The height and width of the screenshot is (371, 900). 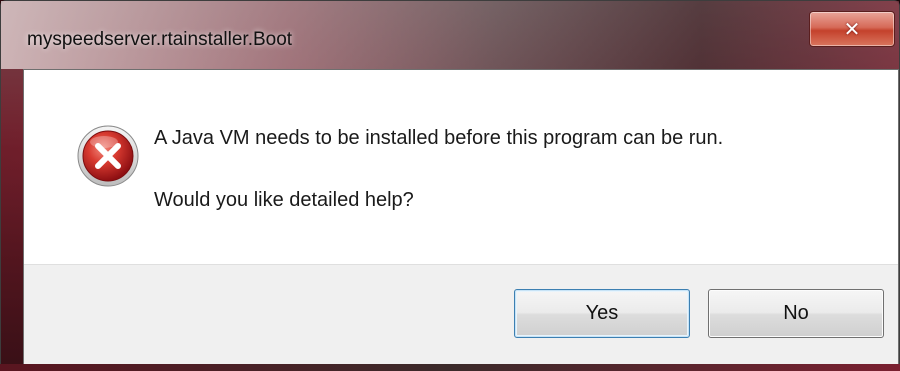 I want to click on no-button: No, so click(x=796, y=313).